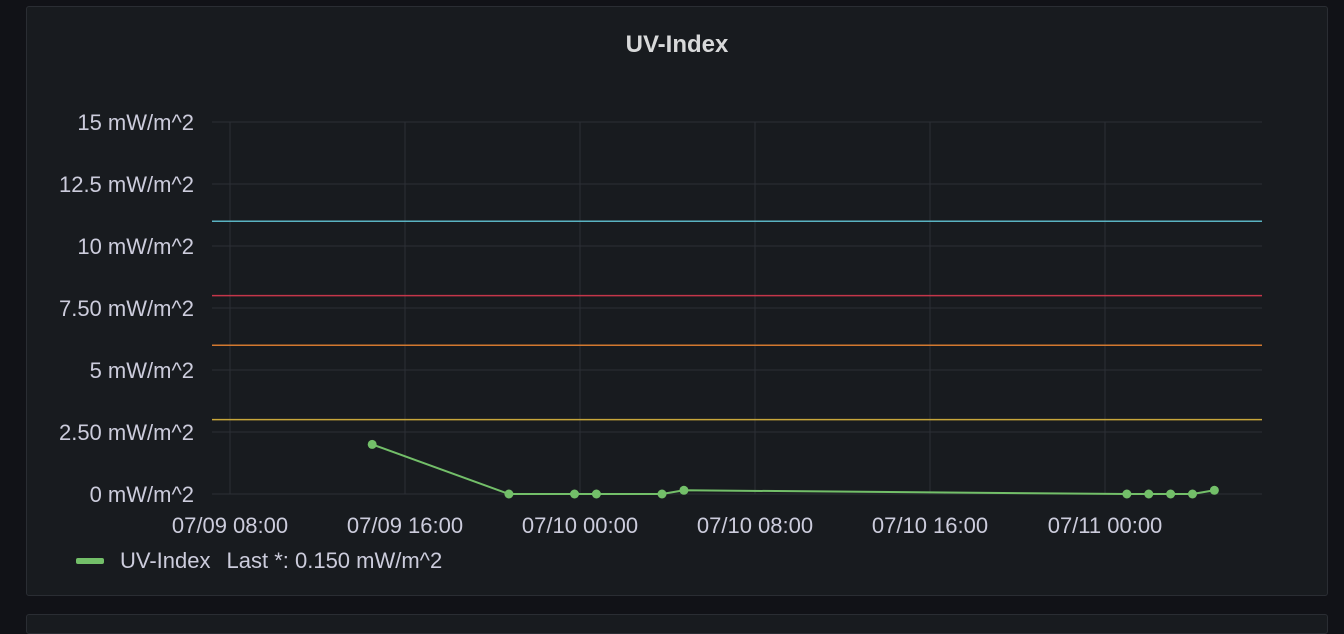 The height and width of the screenshot is (634, 1344). I want to click on y-tick-label: 2.50 mW/m^2, so click(126, 432).